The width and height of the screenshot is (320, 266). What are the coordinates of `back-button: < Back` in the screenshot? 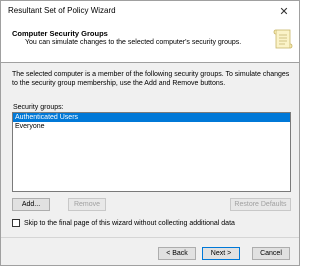 It's located at (177, 253).